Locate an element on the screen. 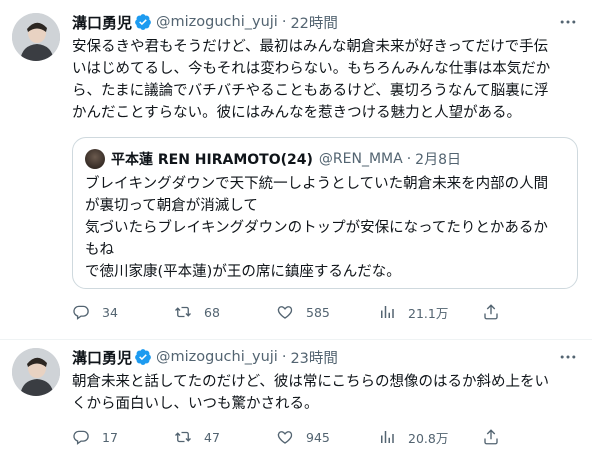 Image resolution: width=592 pixels, height=455 pixels. tweet-actions: 34 68 585 21.1万 is located at coordinates (325, 312).